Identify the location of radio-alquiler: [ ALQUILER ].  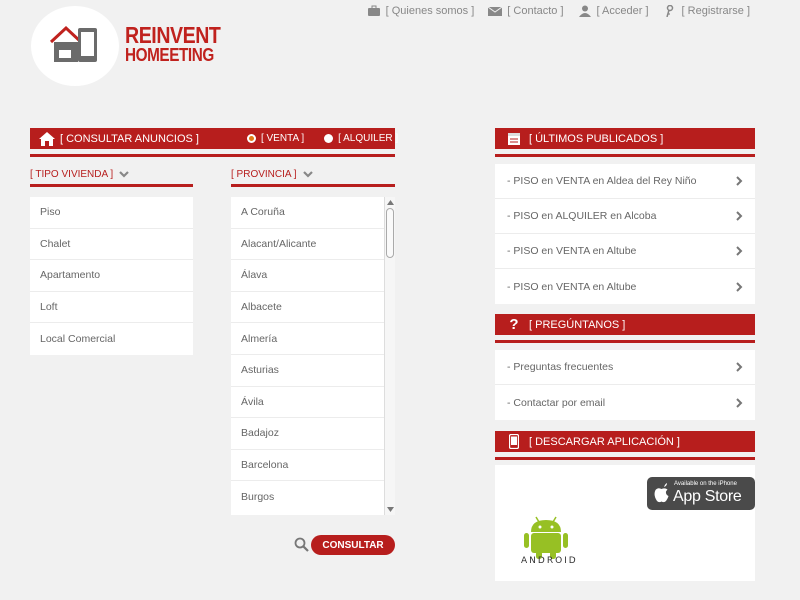
(361, 138).